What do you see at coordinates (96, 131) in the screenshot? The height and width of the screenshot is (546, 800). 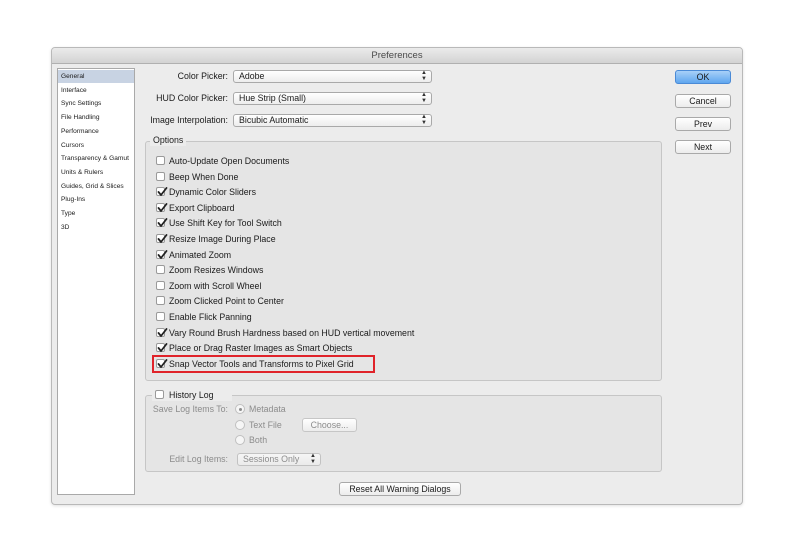 I see `sidebar-item-performance: Performance` at bounding box center [96, 131].